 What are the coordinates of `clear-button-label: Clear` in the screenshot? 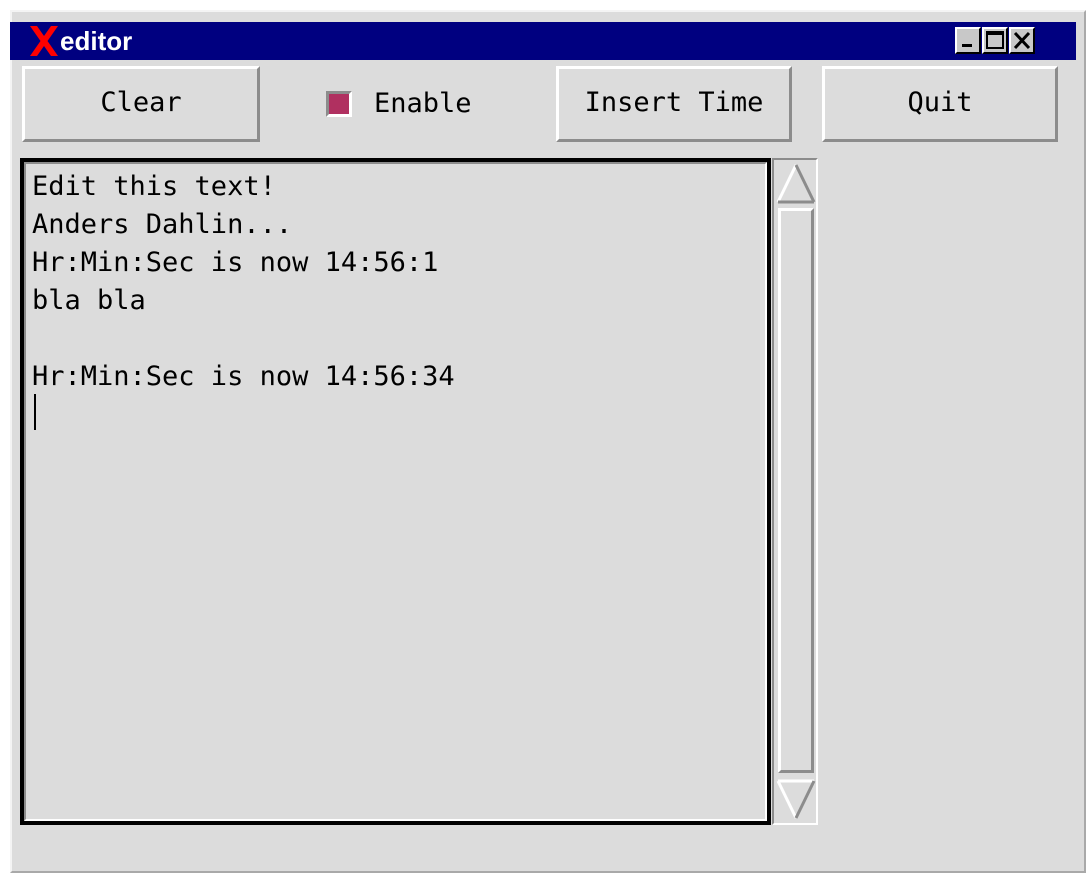 It's located at (141, 102).